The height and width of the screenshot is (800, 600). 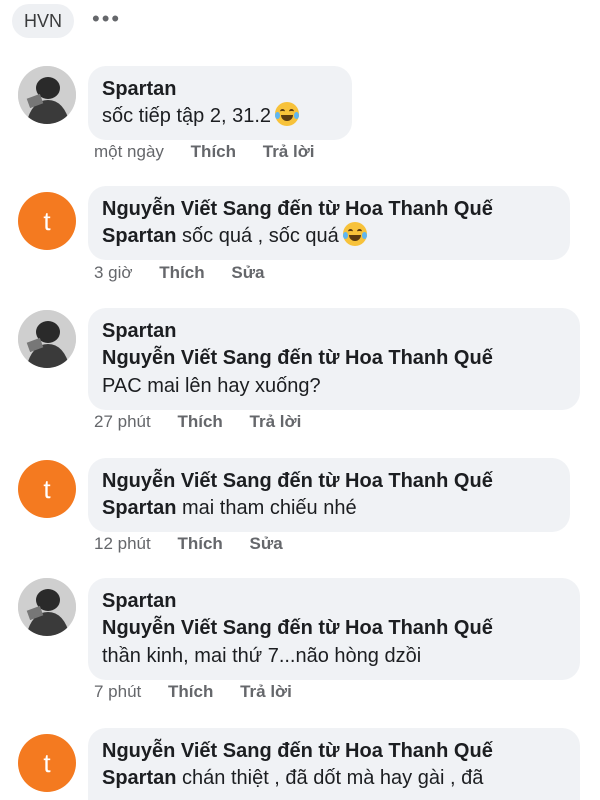 I want to click on comment-bubble: Spartan sốc tiếp tập 2, 31.2, so click(x=220, y=103).